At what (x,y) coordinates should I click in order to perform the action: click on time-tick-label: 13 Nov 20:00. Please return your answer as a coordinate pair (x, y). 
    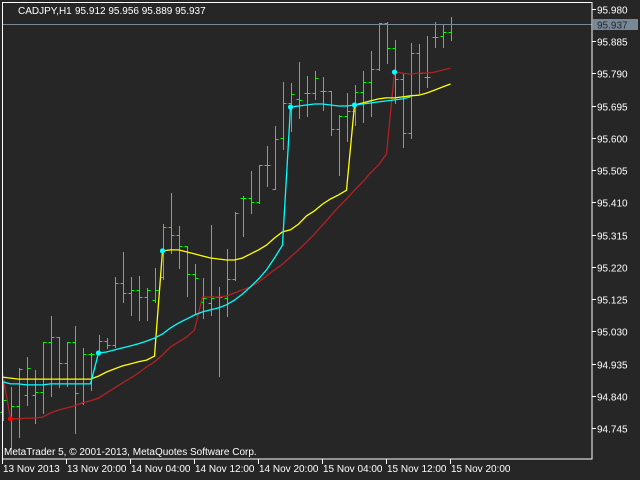
    Looking at the image, I should click on (97, 469).